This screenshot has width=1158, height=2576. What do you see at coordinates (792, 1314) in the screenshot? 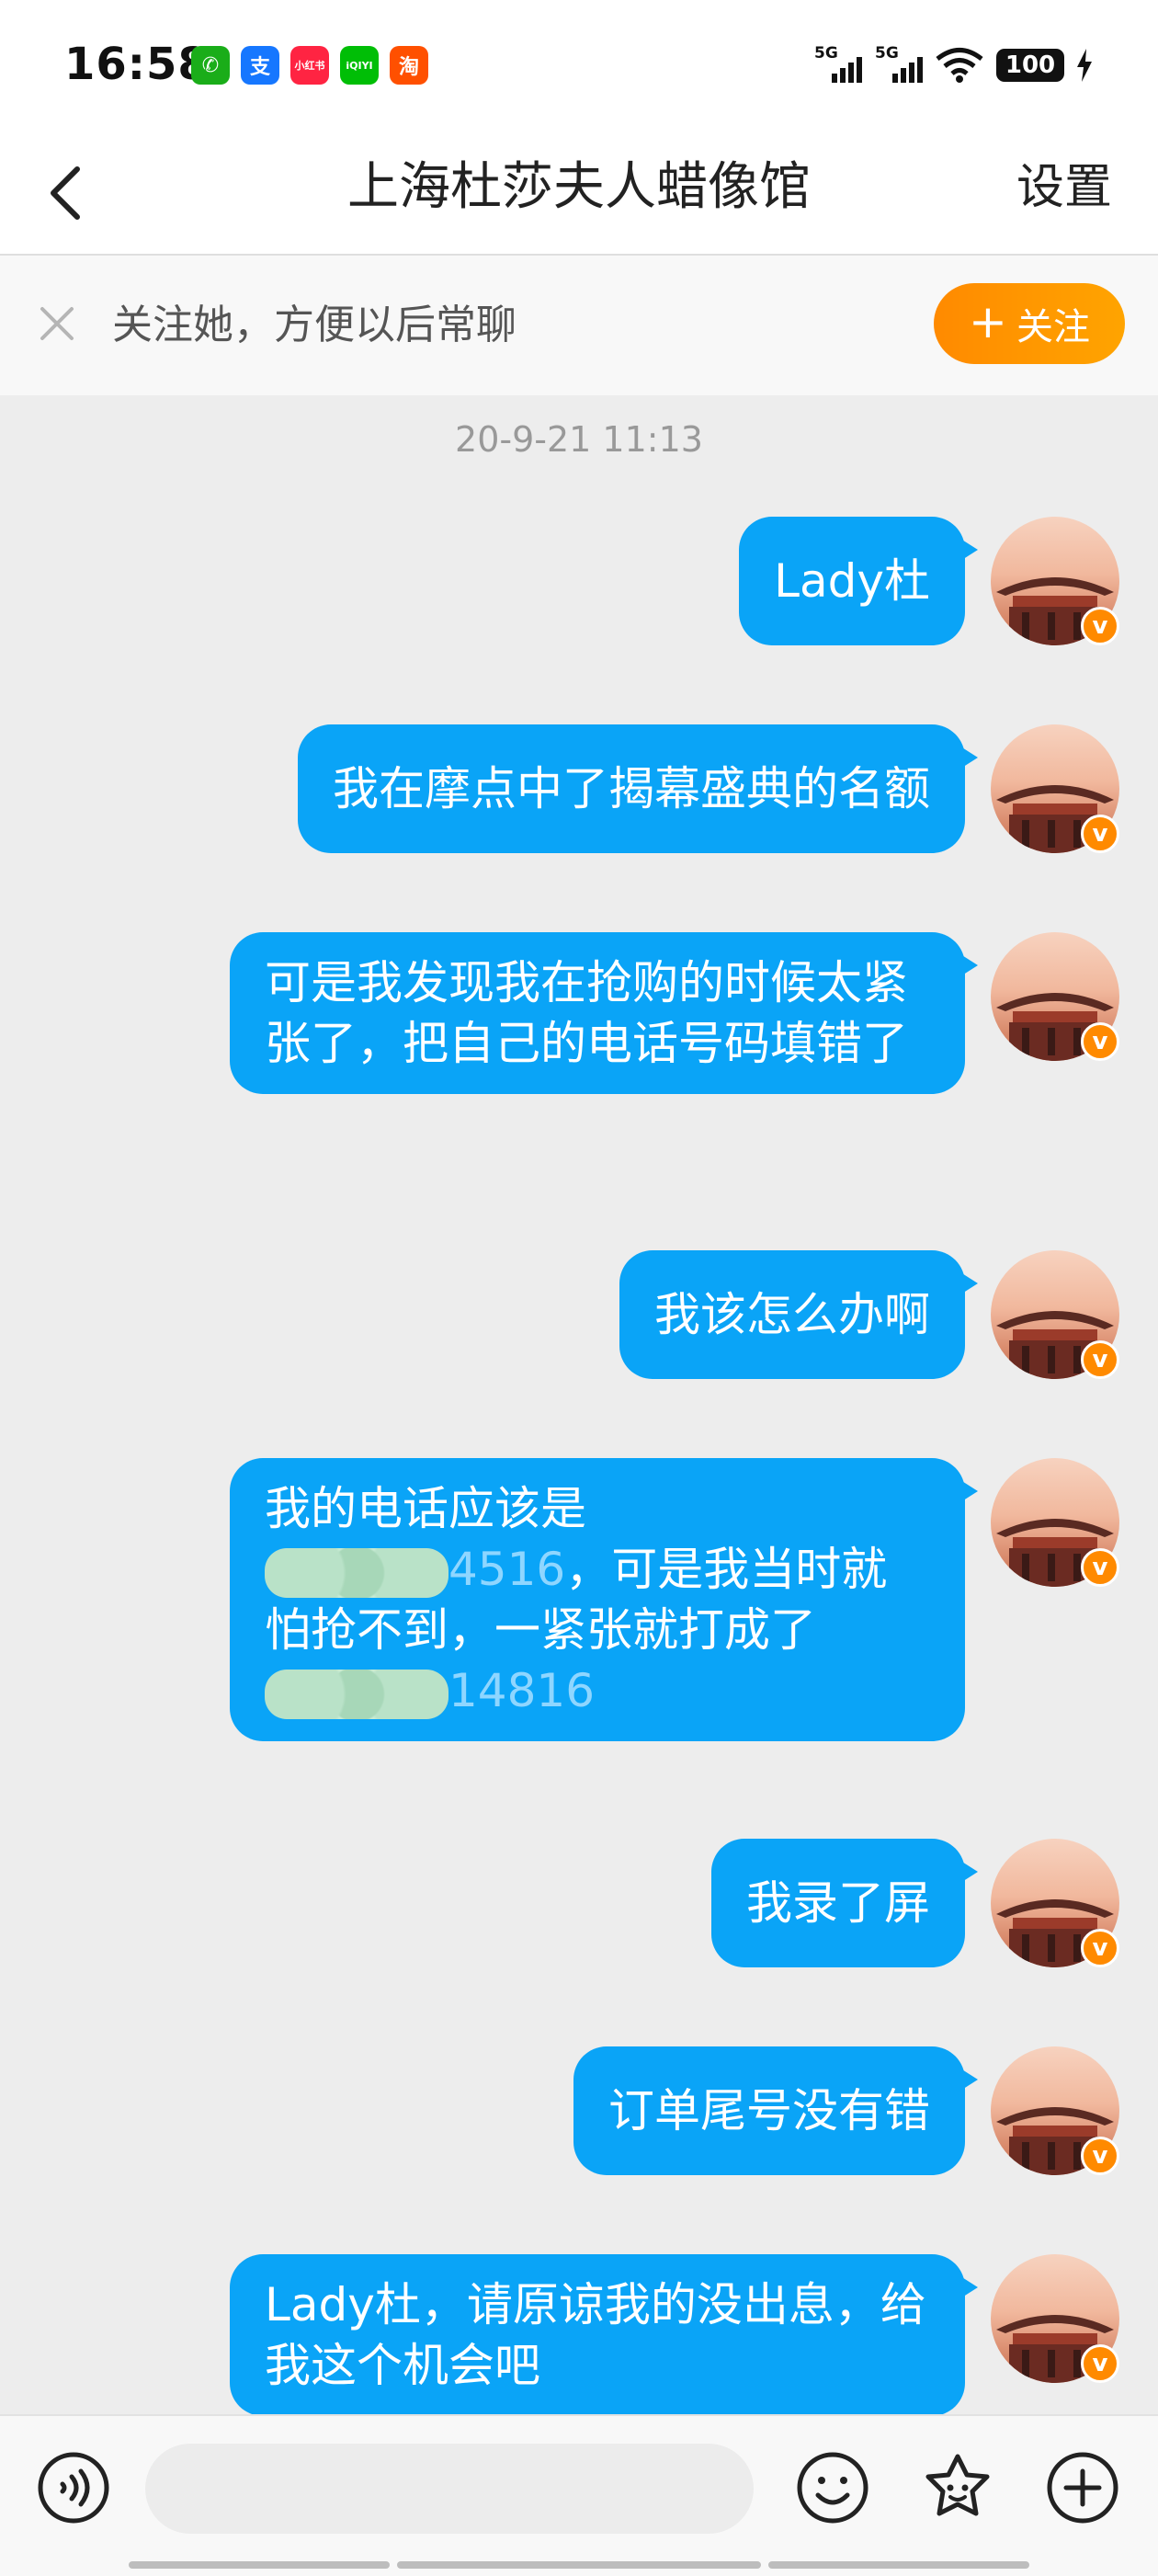
I see `message-text: 我该怎么办啊` at bounding box center [792, 1314].